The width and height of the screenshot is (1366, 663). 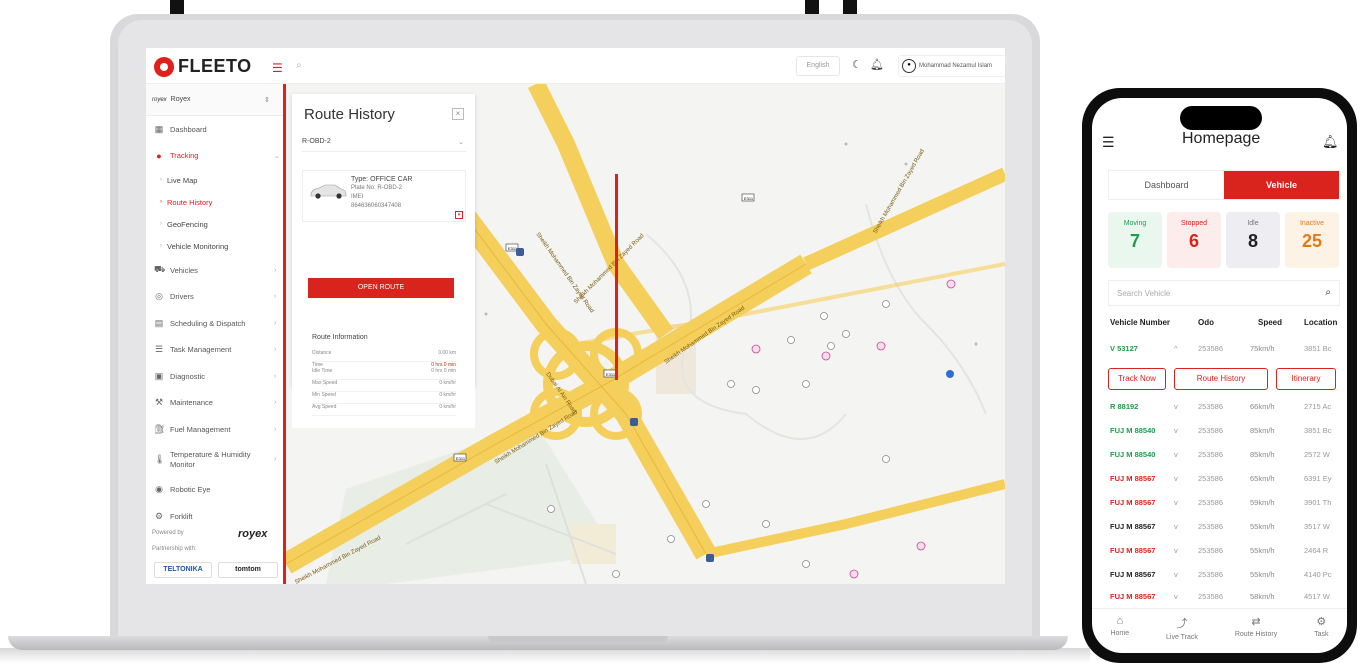 What do you see at coordinates (877, 64) in the screenshot?
I see `notification-icon: 🔔︎` at bounding box center [877, 64].